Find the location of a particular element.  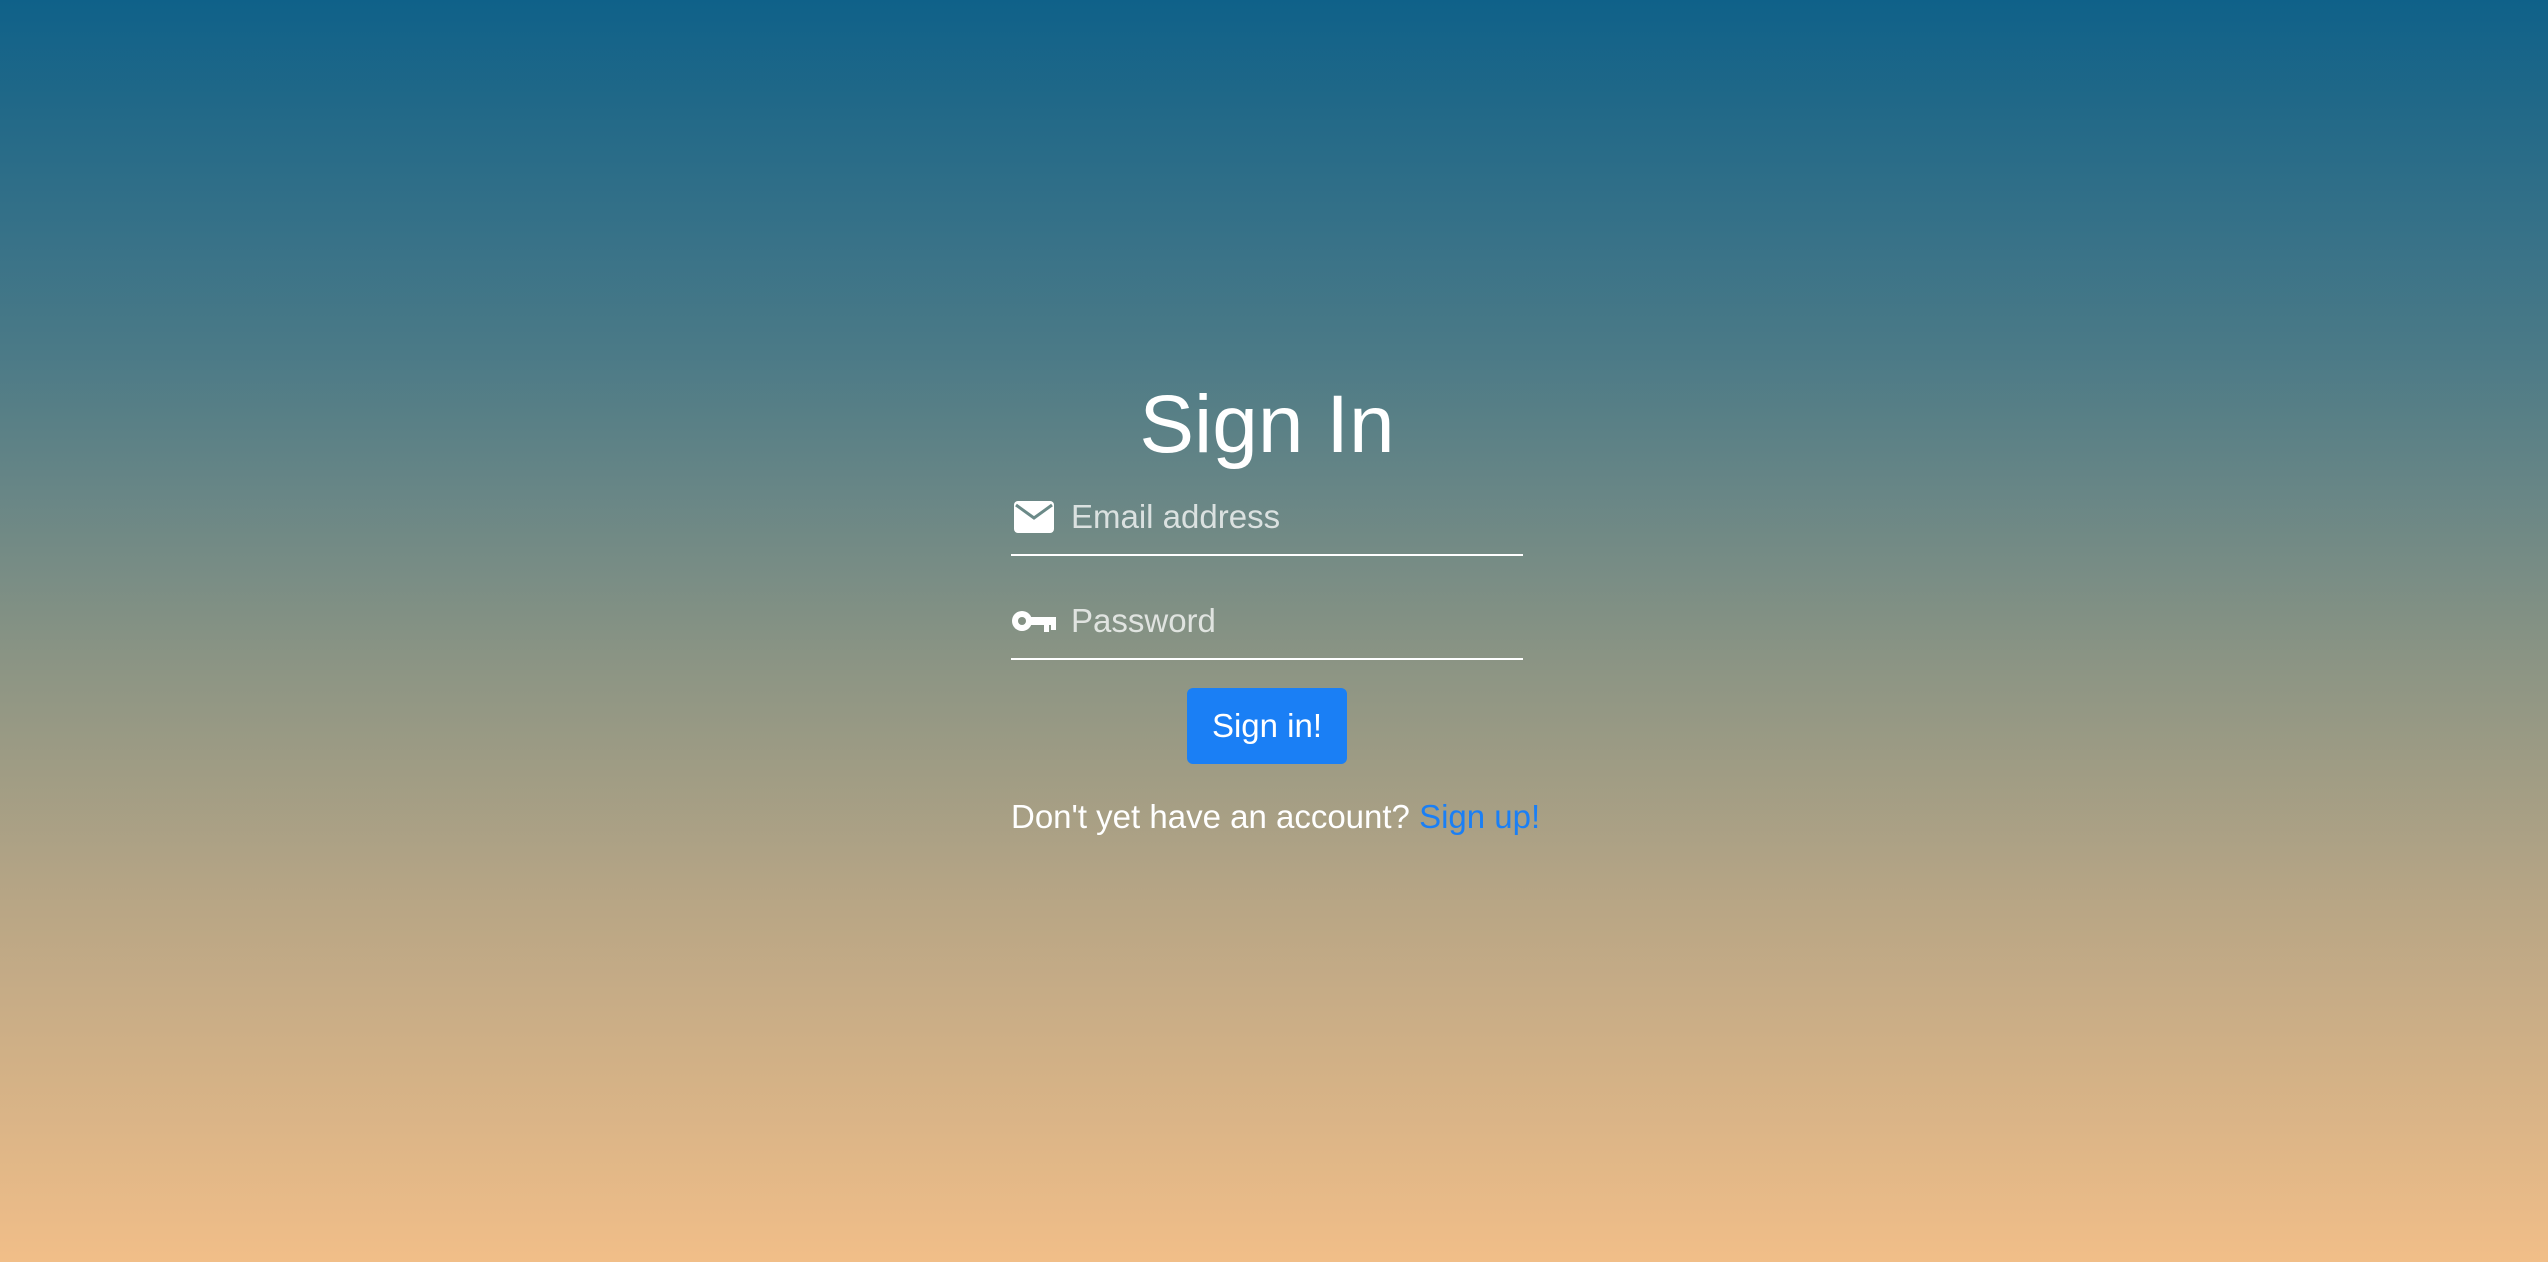

page-title: Sign In is located at coordinates (1267, 424).